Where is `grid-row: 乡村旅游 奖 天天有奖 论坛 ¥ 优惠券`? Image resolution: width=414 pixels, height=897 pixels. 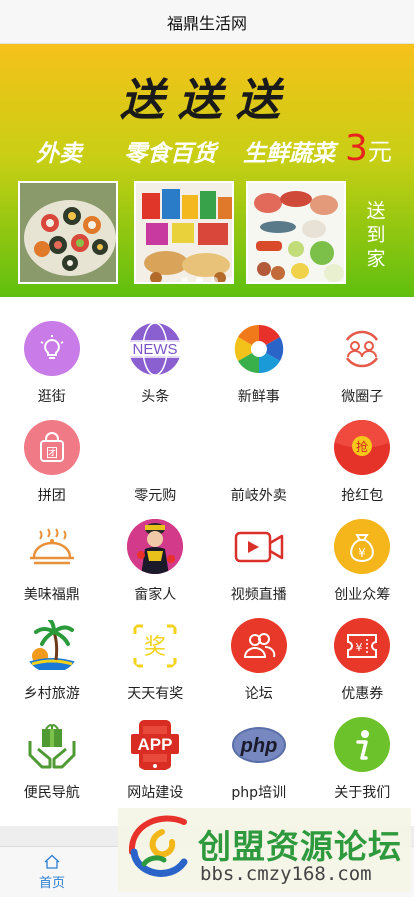 grid-row: 乡村旅游 奖 天天有奖 论坛 ¥ 优惠券 is located at coordinates (207, 653).